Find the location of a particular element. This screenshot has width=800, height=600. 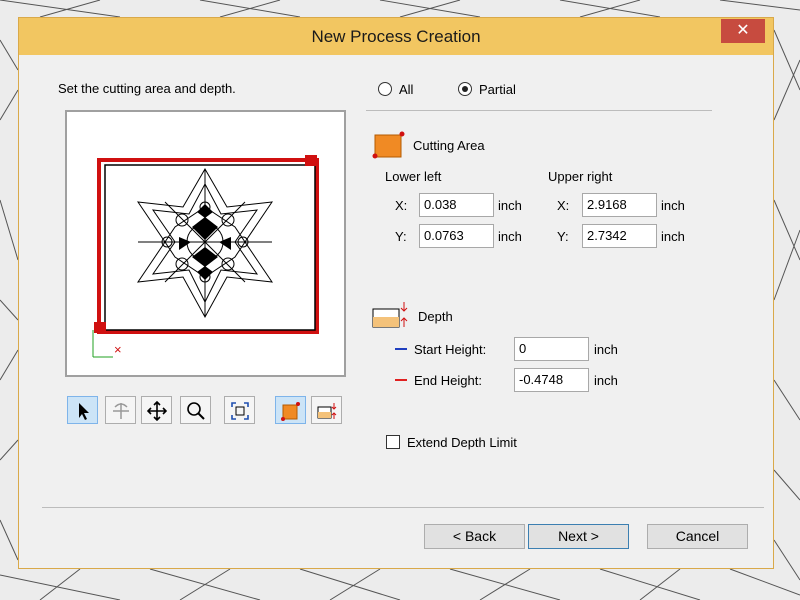

end-height-unit: inch is located at coordinates (606, 380).